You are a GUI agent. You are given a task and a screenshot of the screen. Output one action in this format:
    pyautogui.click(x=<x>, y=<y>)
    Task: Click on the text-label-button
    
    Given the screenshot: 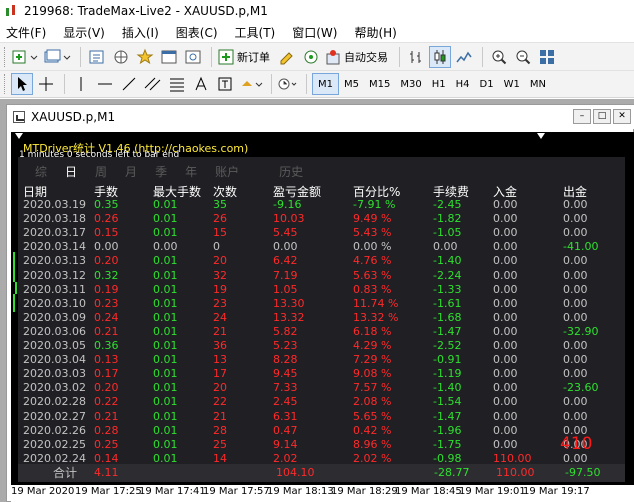 What is the action you would take?
    pyautogui.click(x=225, y=84)
    